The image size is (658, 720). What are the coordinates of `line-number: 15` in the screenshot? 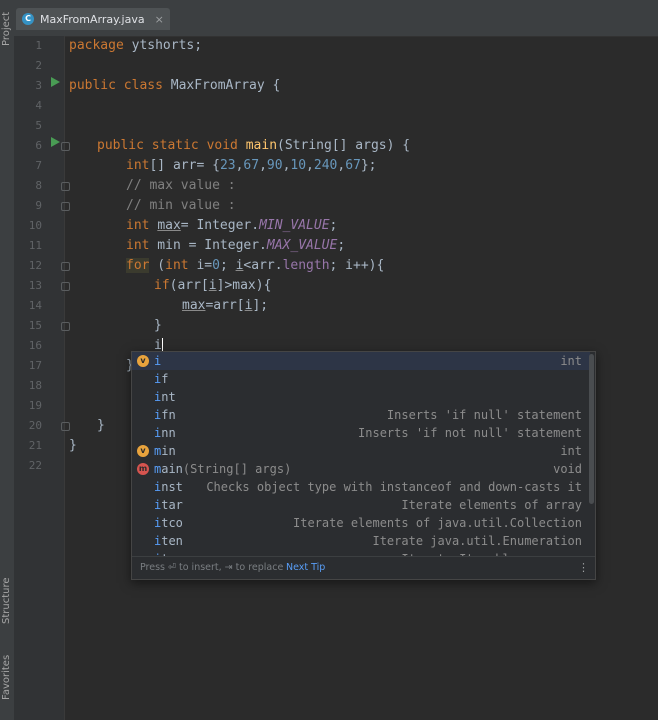 It's located at (35, 325).